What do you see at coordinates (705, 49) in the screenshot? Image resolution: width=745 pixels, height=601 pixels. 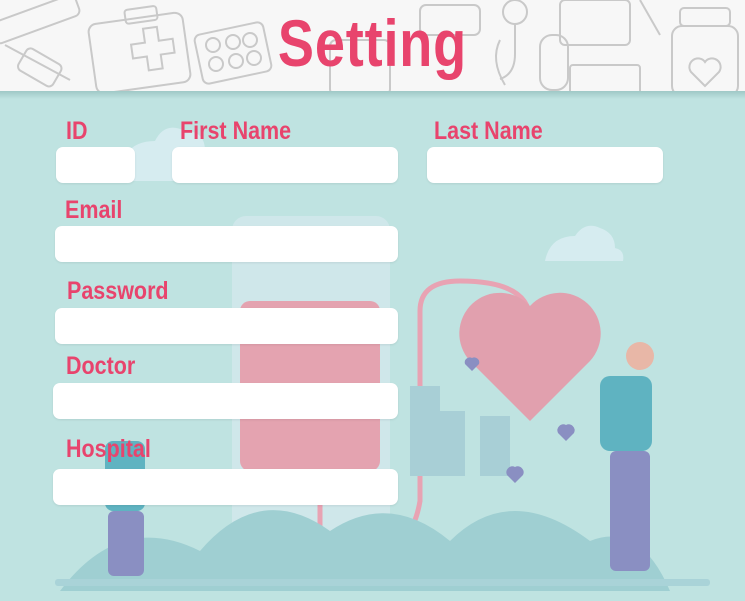 I see `heart-bottle-icon` at bounding box center [705, 49].